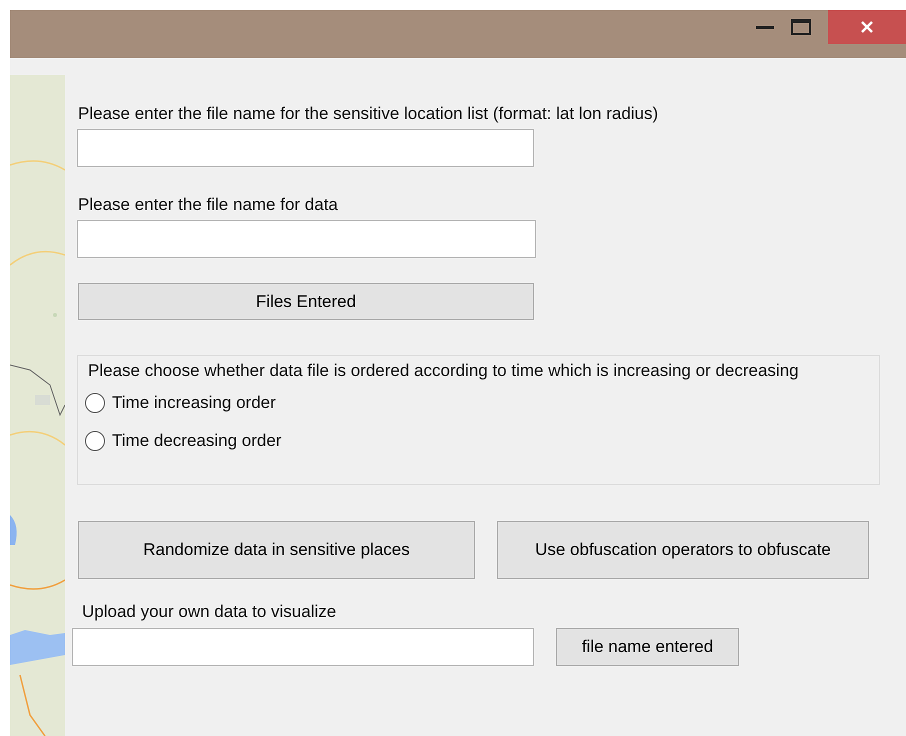 The width and height of the screenshot is (906, 736). What do you see at coordinates (683, 550) in the screenshot?
I see `action-button: Use obfuscation operators to obfuscate` at bounding box center [683, 550].